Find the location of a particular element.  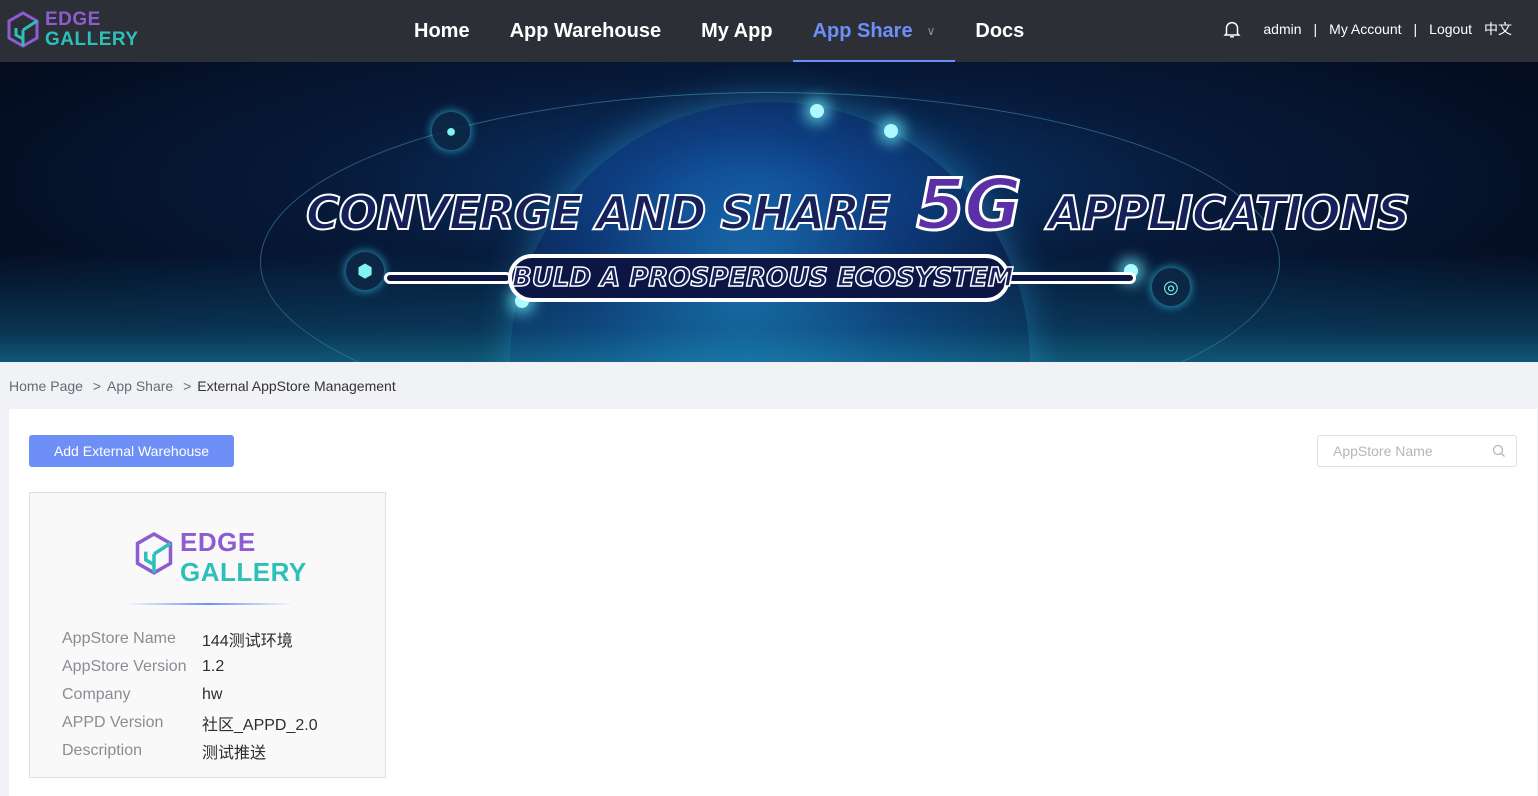

banner-headline: CONVERGE AND SHARE 5G APPLICATIONS is located at coordinates (858, 205).